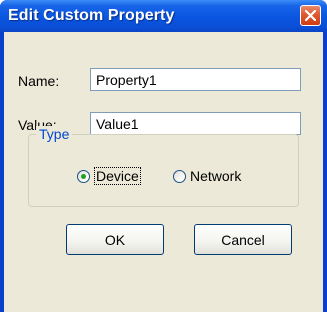 This screenshot has height=312, width=327. Describe the element at coordinates (215, 176) in the screenshot. I see `radio-network-label: Network` at that location.